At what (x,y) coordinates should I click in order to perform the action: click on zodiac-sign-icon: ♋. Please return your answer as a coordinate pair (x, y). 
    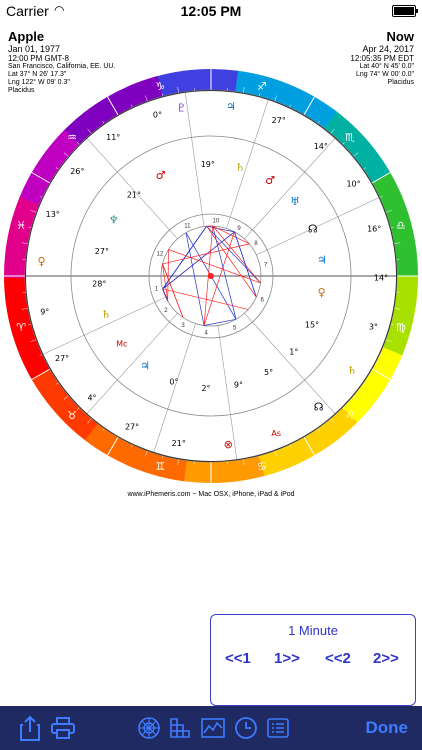
    Looking at the image, I should click on (262, 466).